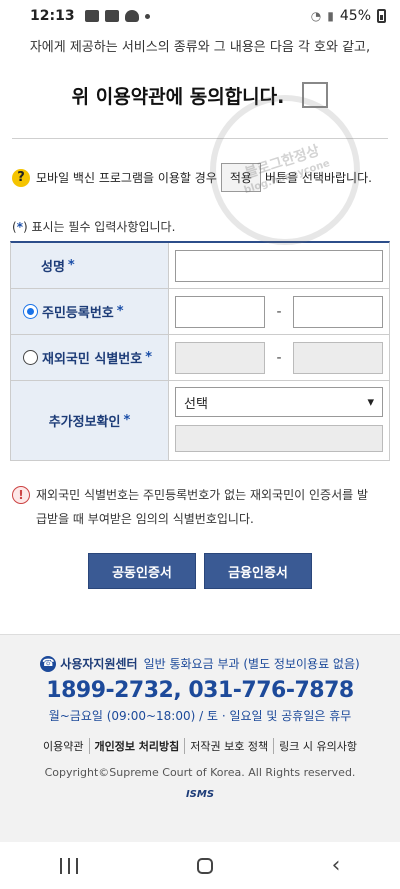 This screenshot has width=400, height=889. What do you see at coordinates (200, 716) in the screenshot?
I see `support-hours: 월~금요일 (09:00~18:00) / 토 · 일요일 및 공휴일은 휴무` at bounding box center [200, 716].